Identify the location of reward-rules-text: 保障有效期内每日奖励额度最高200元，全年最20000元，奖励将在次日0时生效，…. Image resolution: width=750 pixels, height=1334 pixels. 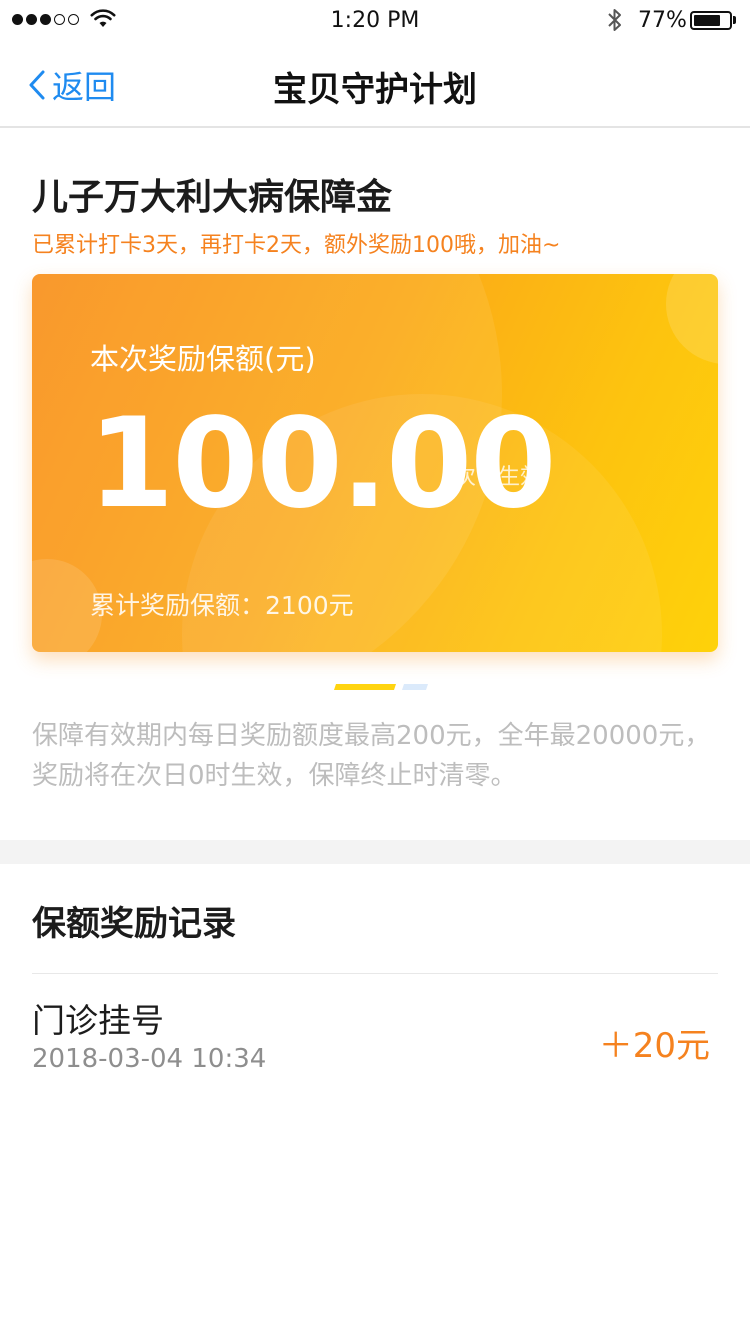
(371, 756).